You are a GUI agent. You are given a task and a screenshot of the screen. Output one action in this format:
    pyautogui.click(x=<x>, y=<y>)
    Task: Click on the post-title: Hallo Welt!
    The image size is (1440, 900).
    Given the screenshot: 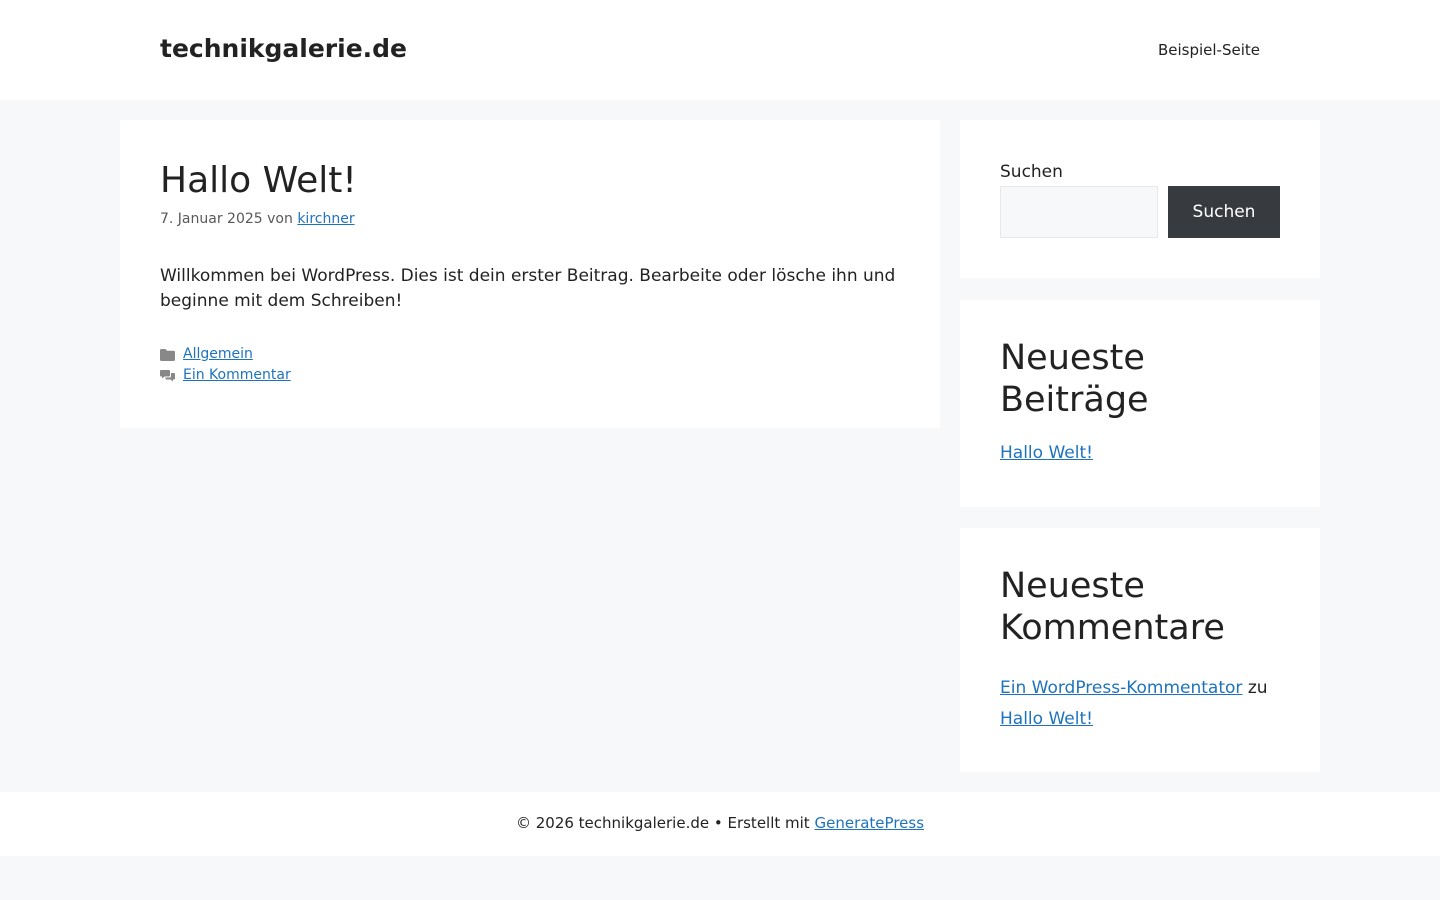 What is the action you would take?
    pyautogui.click(x=258, y=180)
    